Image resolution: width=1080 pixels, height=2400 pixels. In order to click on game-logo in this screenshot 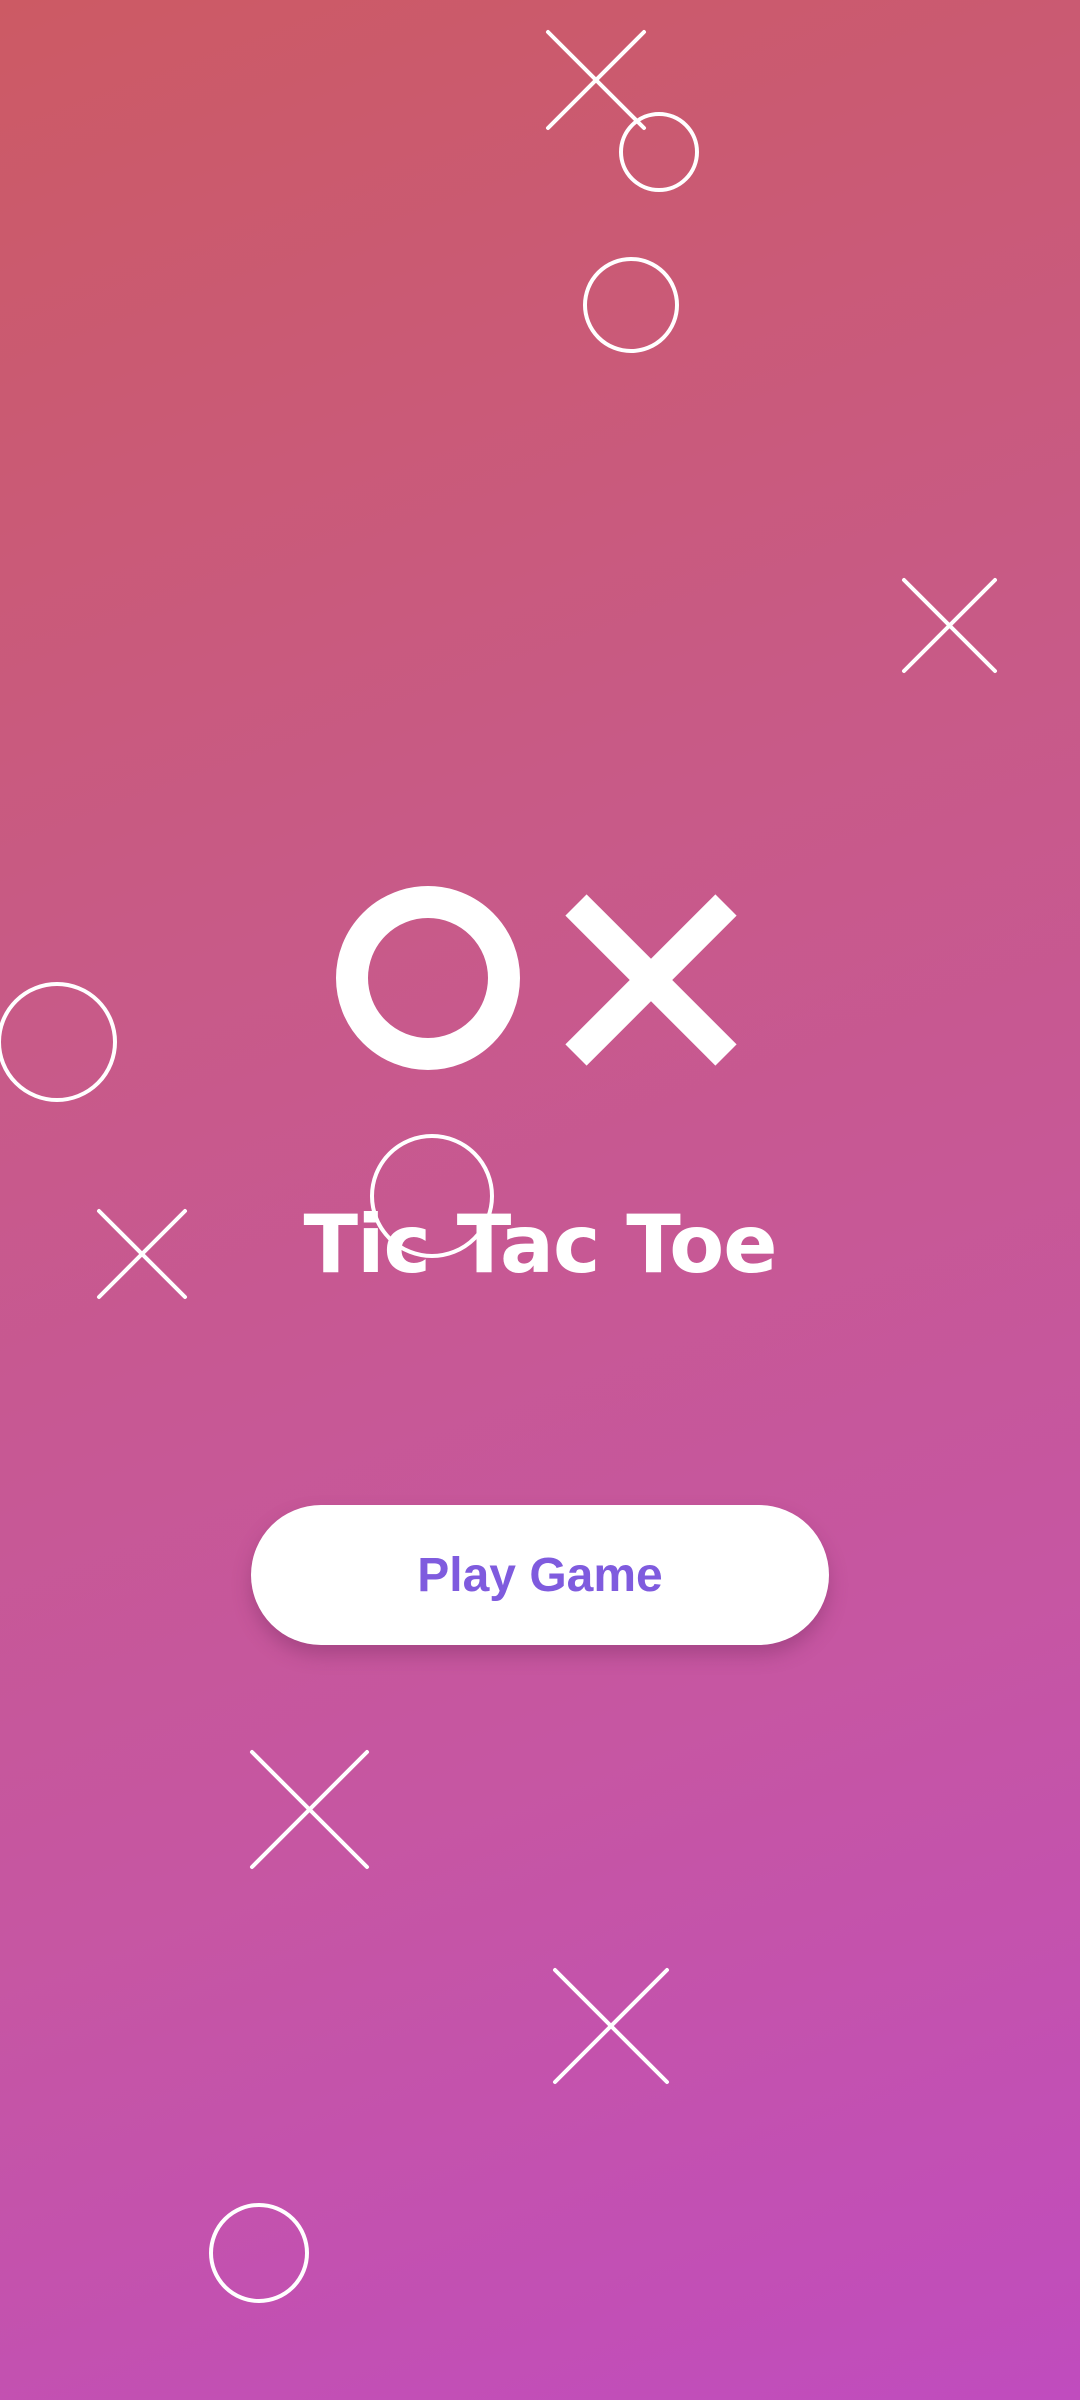, I will do `click(536, 978)`.